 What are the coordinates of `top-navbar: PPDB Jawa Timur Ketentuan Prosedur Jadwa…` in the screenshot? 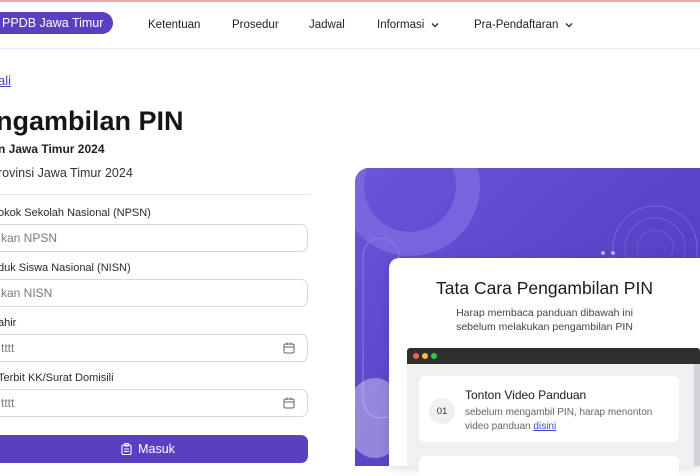 It's located at (350, 24).